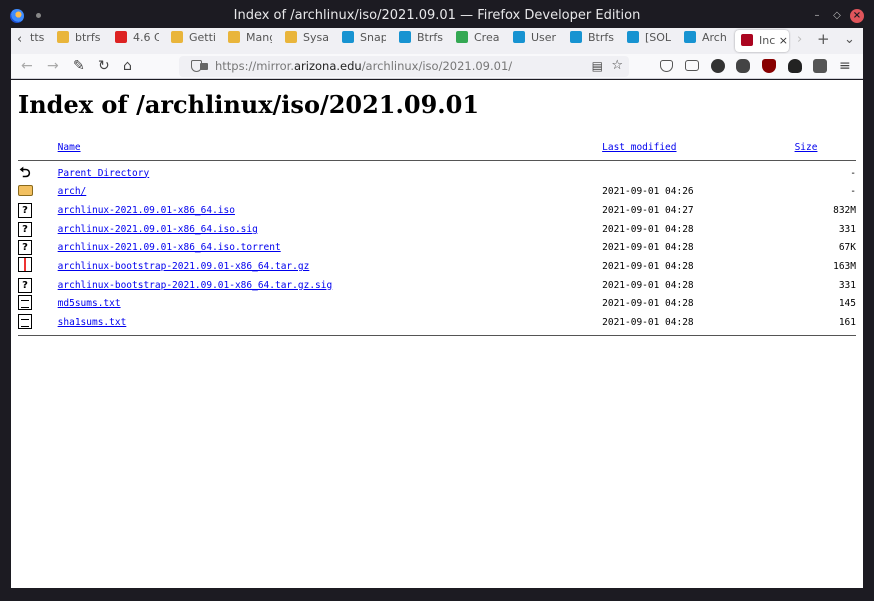 The image size is (874, 601). I want to click on extension-icon, so click(743, 66).